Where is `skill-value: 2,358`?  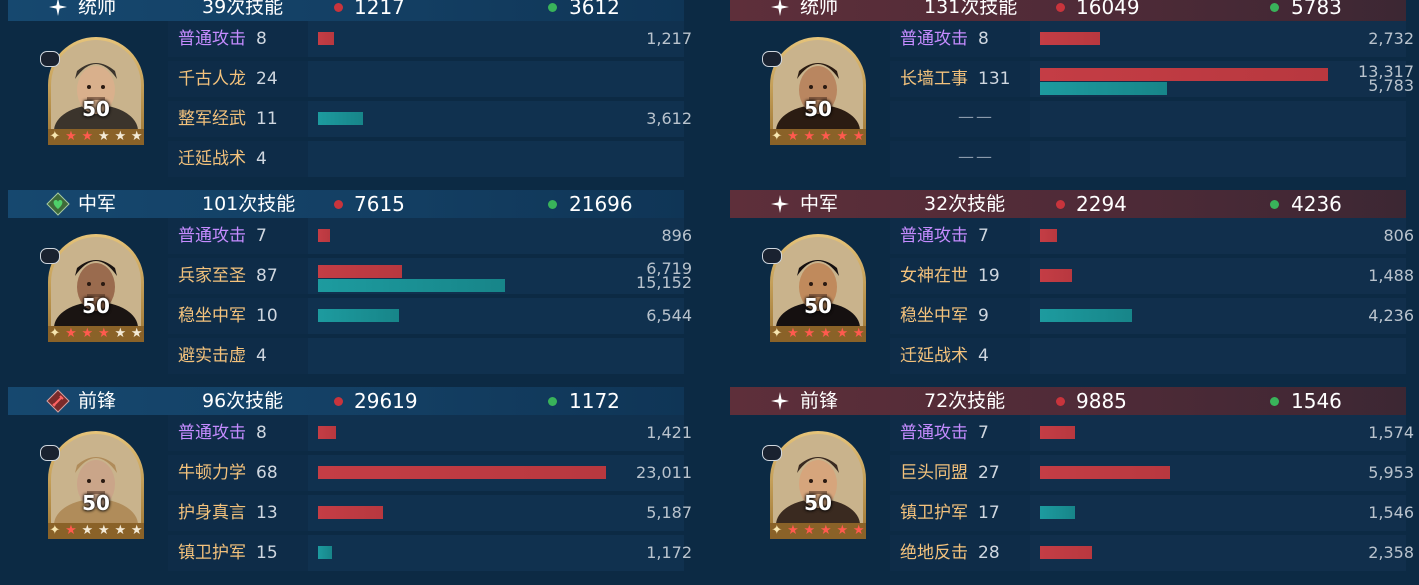
skill-value: 2,358 is located at coordinates (1391, 552).